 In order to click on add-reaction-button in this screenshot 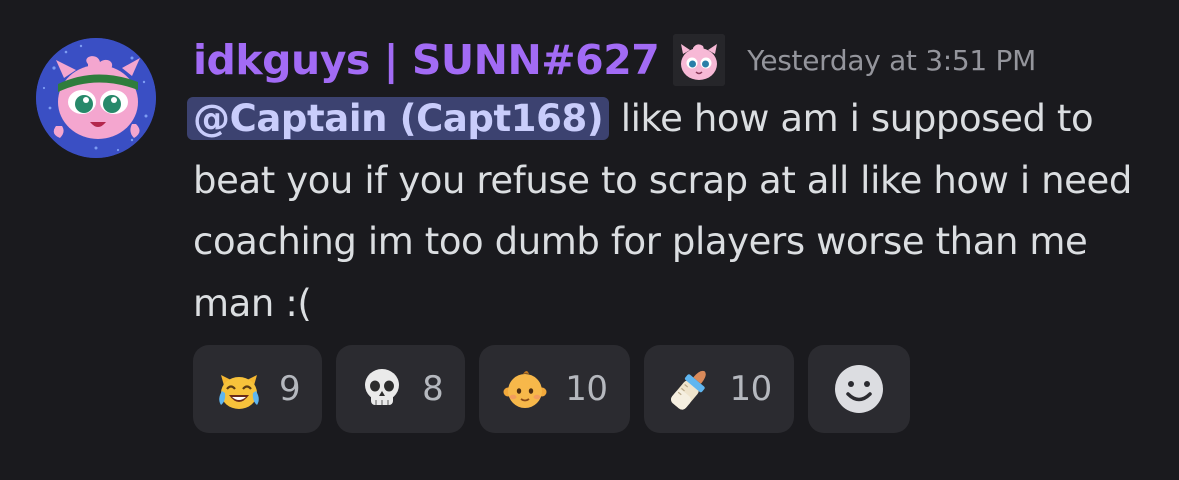, I will do `click(858, 389)`.